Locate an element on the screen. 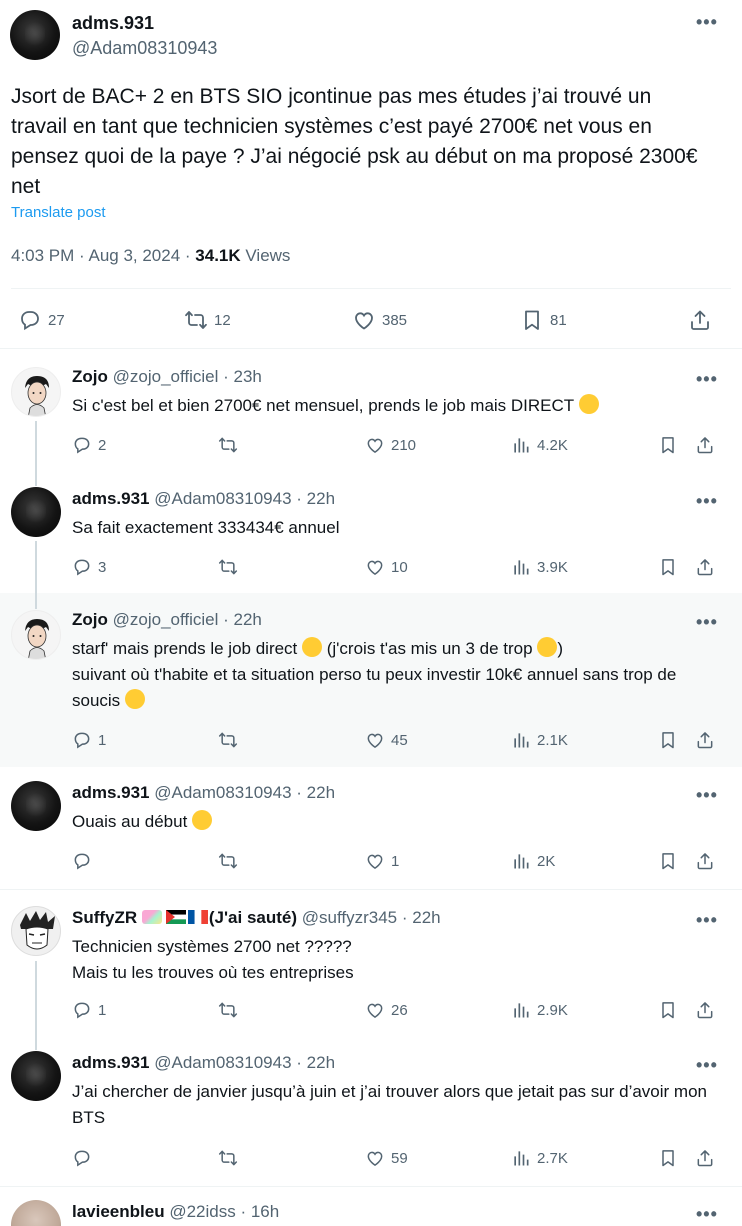  reply-post: lavieenbleu @22idss · 16h ••• is located at coordinates (371, 1206).